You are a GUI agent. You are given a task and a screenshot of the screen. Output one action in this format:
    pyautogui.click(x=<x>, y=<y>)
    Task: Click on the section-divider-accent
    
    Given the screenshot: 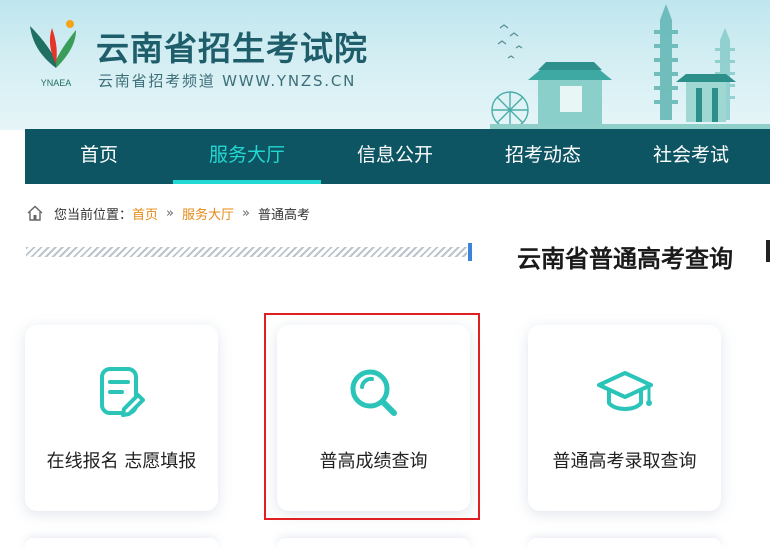 What is the action you would take?
    pyautogui.click(x=470, y=252)
    